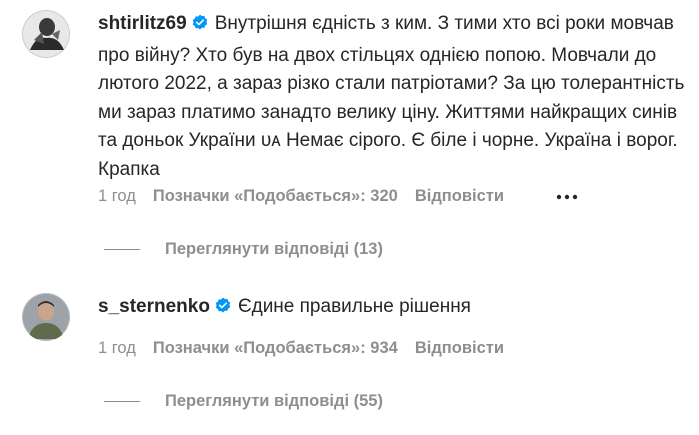  I want to click on likes-button: Позначки «Подобається»: 934, so click(275, 348).